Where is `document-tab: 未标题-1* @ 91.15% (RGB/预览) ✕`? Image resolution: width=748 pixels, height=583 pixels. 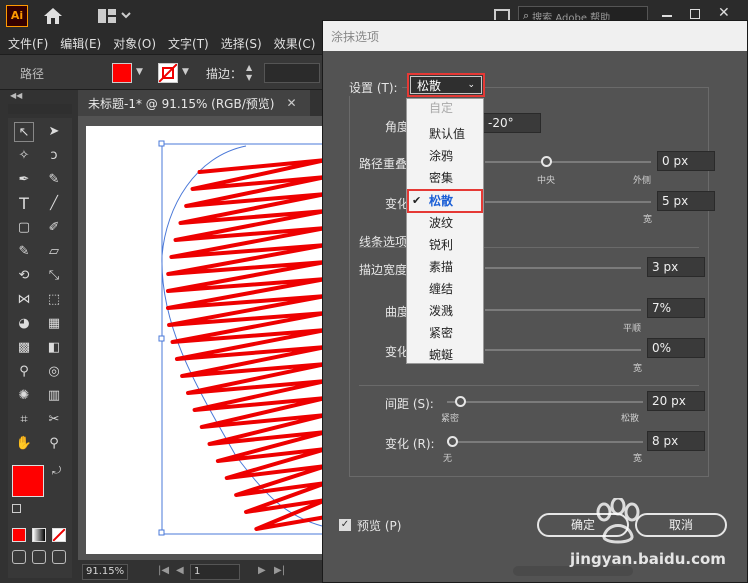 document-tab: 未标题-1* @ 91.15% (RGB/预览) ✕ is located at coordinates (194, 103).